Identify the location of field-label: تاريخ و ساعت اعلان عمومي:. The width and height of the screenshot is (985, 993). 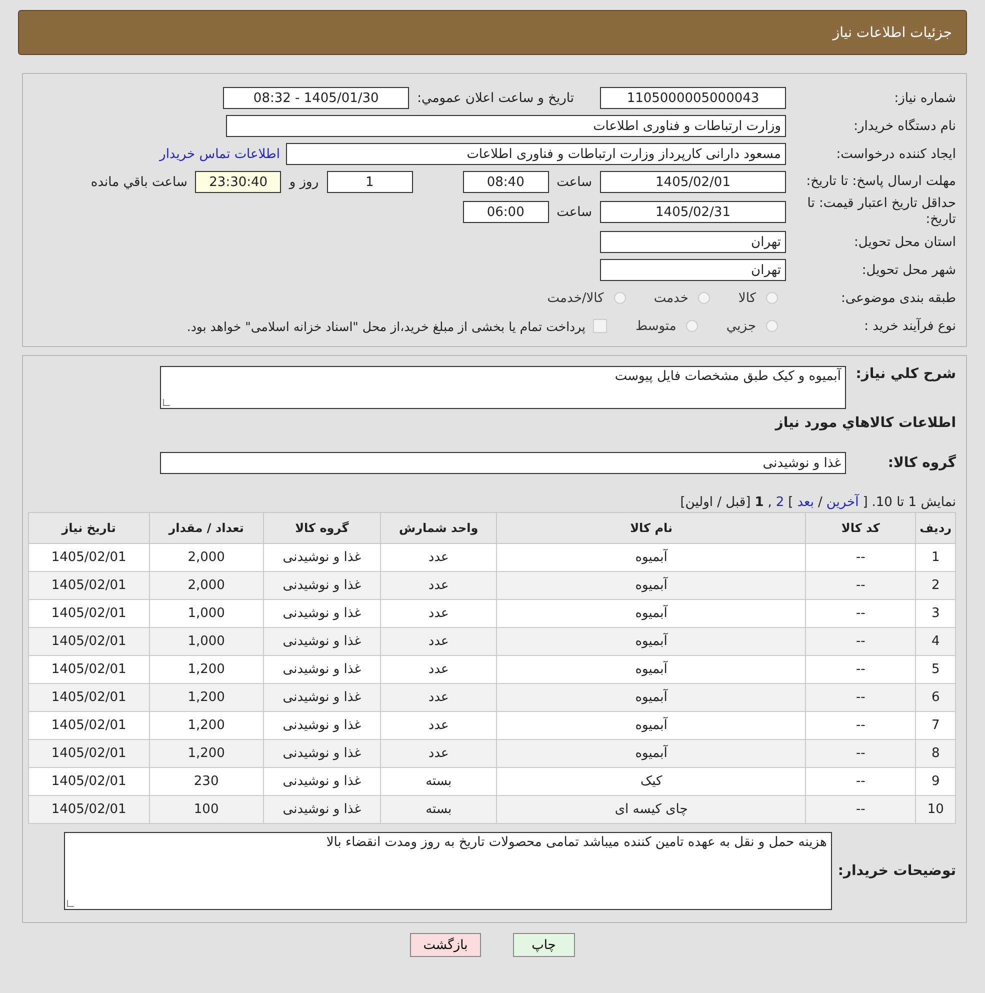
(495, 98).